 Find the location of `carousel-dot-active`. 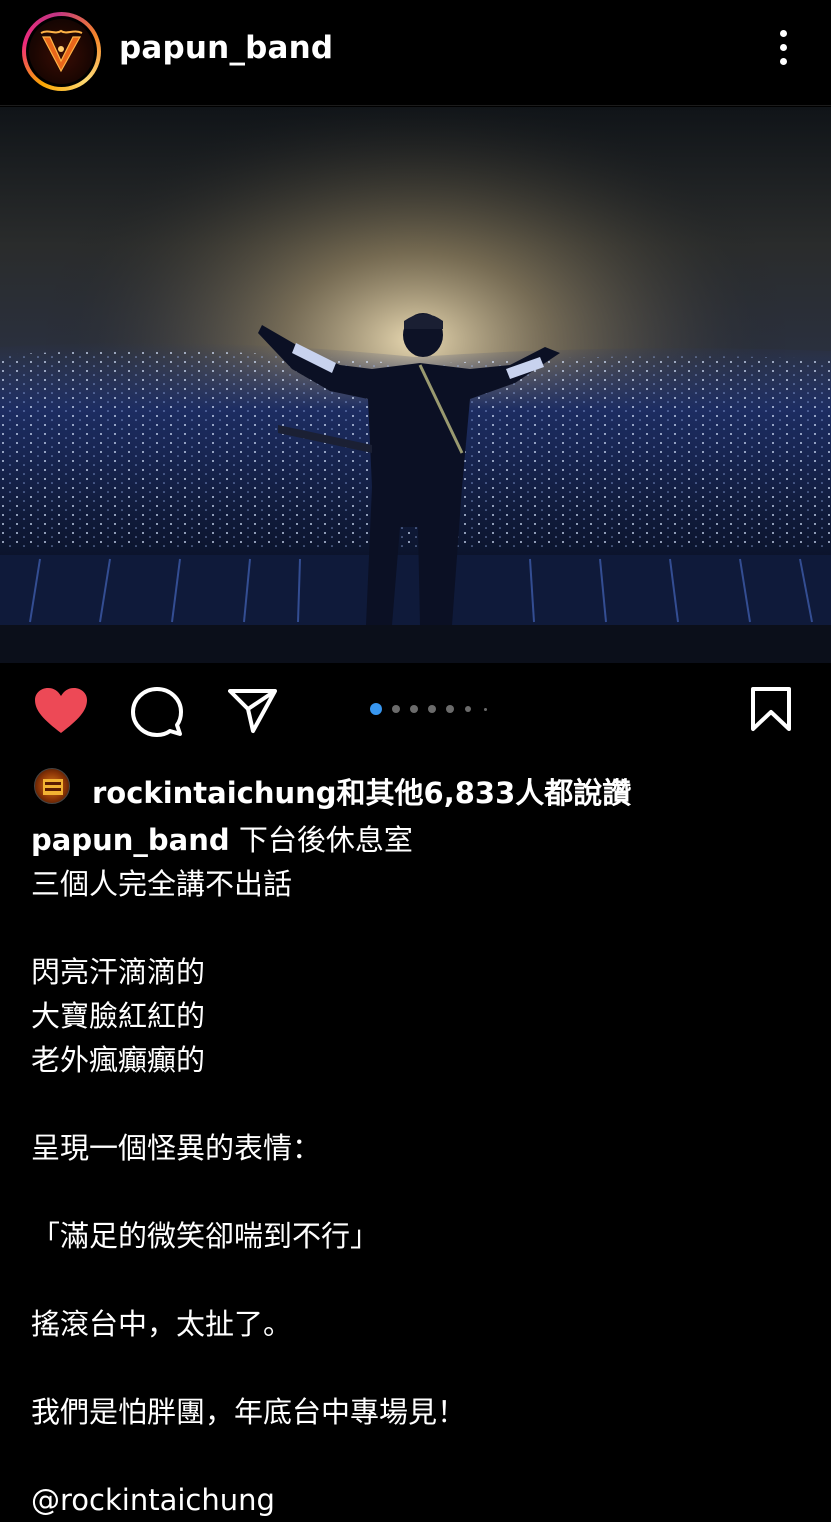

carousel-dot-active is located at coordinates (376, 709).